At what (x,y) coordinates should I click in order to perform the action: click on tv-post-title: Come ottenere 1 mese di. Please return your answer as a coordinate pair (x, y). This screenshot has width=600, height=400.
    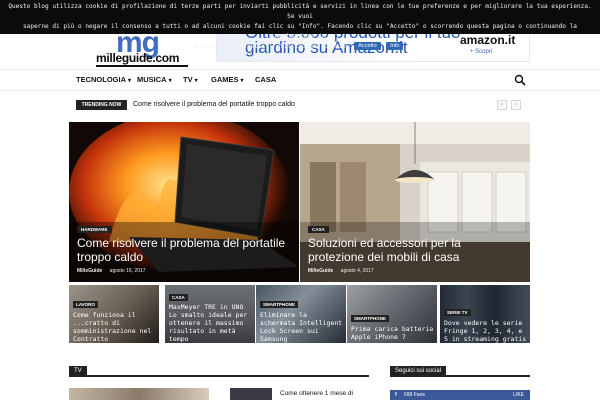
    Looking at the image, I should click on (316, 393).